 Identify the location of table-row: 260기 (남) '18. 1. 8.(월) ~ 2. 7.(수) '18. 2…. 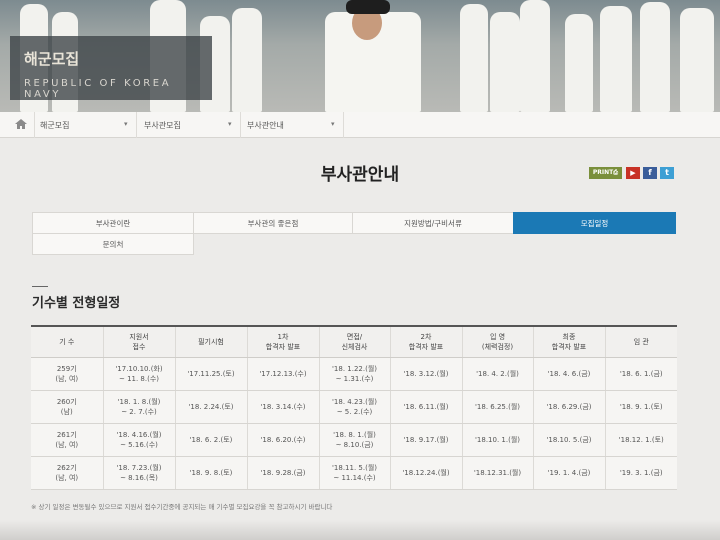
(354, 407).